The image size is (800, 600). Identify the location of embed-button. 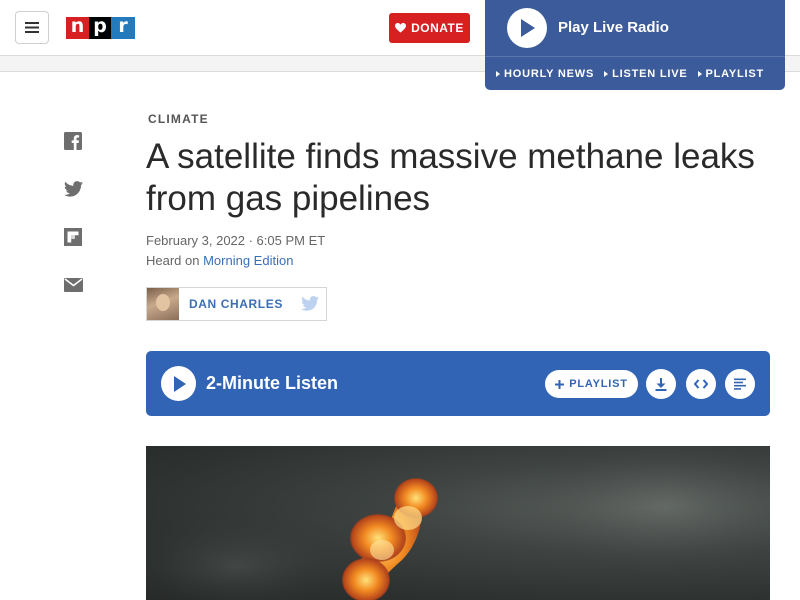
(701, 384).